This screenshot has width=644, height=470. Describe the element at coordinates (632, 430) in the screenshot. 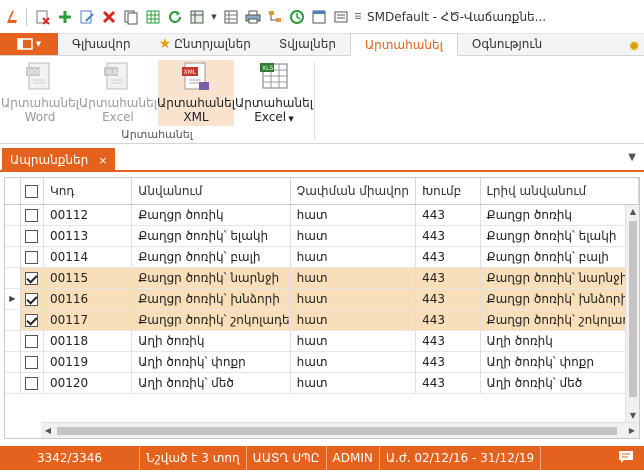

I see `scroll-right-icon: ▶` at that location.